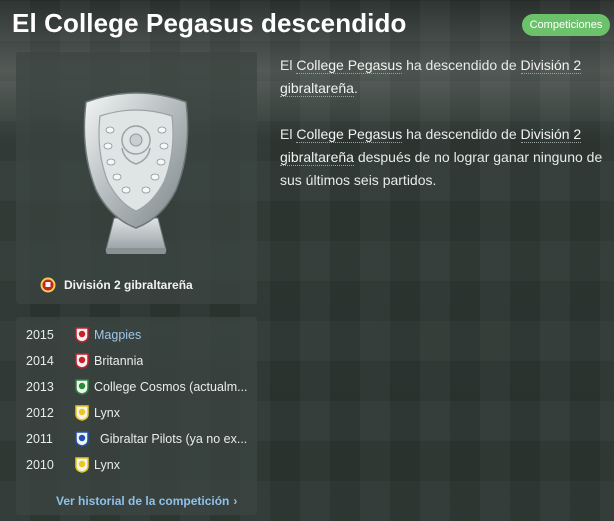 Image resolution: width=614 pixels, height=521 pixels. Describe the element at coordinates (209, 23) in the screenshot. I see `page-title: El College Pegasus descendido` at that location.